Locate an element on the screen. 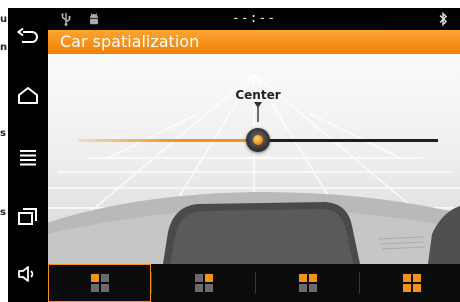 The height and width of the screenshot is (302, 460). home-icon is located at coordinates (28, 95).